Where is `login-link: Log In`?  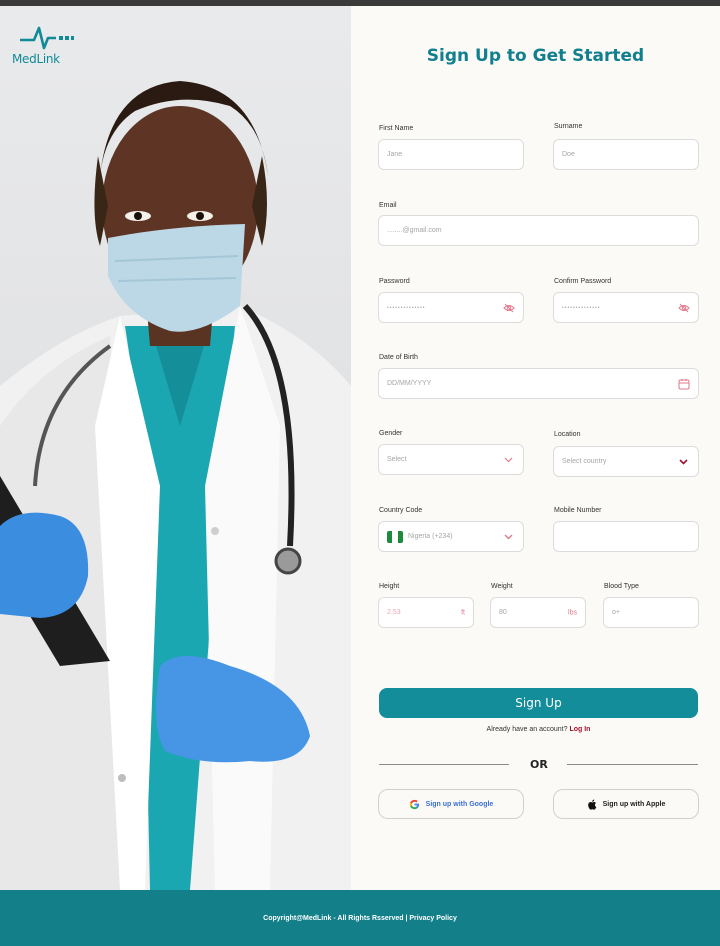
login-link: Log In is located at coordinates (579, 729).